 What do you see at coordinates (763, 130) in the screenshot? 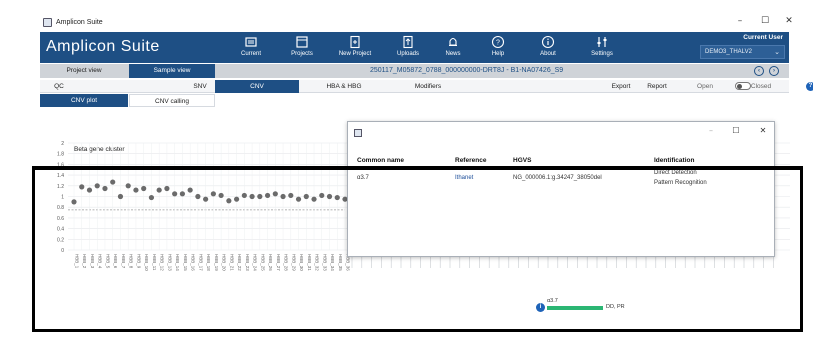
I see `dialog-close-button: ✕` at bounding box center [763, 130].